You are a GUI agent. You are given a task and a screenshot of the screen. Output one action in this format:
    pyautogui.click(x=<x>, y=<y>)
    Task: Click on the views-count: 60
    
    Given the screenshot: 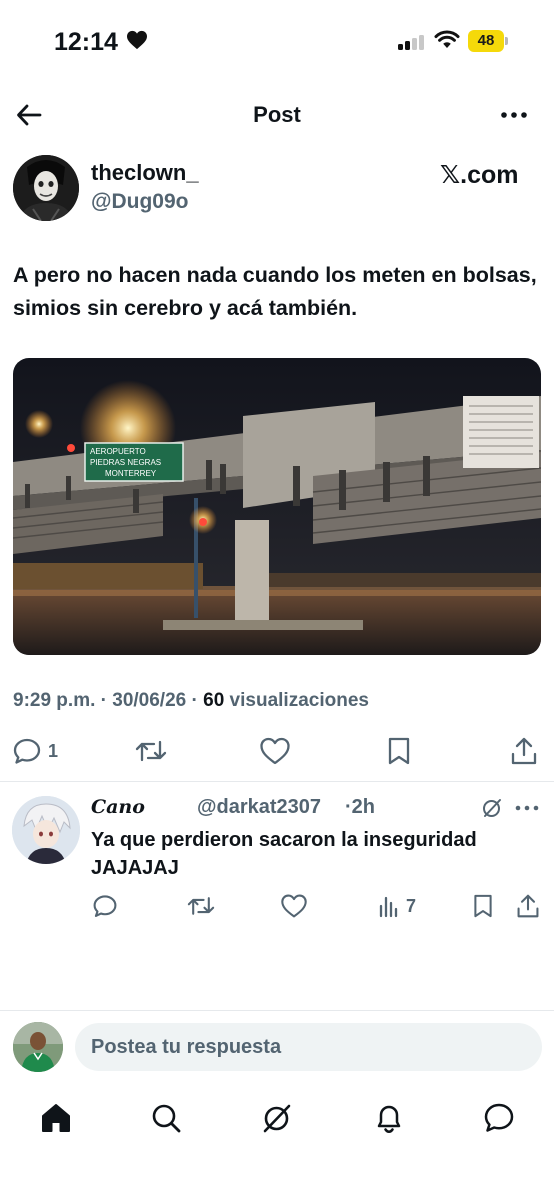 What is the action you would take?
    pyautogui.click(x=214, y=700)
    